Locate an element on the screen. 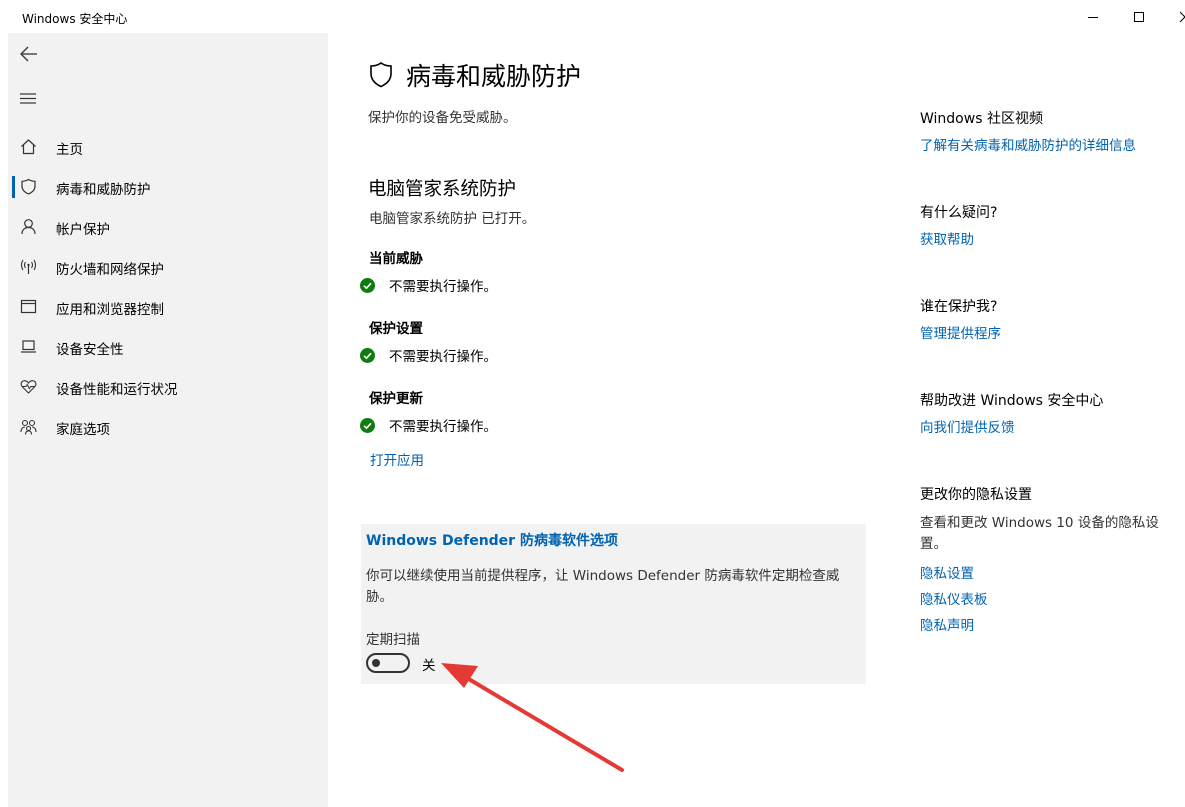  periodic-scan-label: 定期扫描 is located at coordinates (393, 638).